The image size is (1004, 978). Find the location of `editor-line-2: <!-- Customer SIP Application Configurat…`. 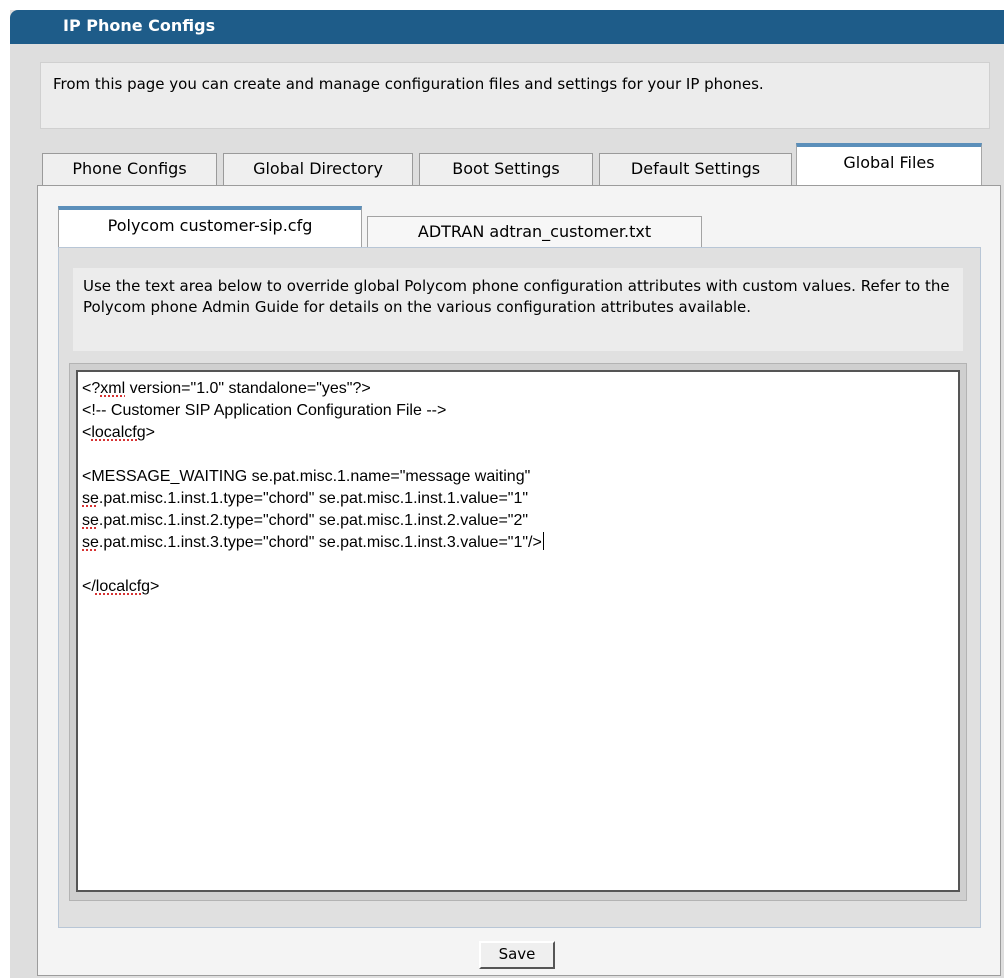

editor-line-2: <!-- Customer SIP Application Configurat… is located at coordinates (264, 410).